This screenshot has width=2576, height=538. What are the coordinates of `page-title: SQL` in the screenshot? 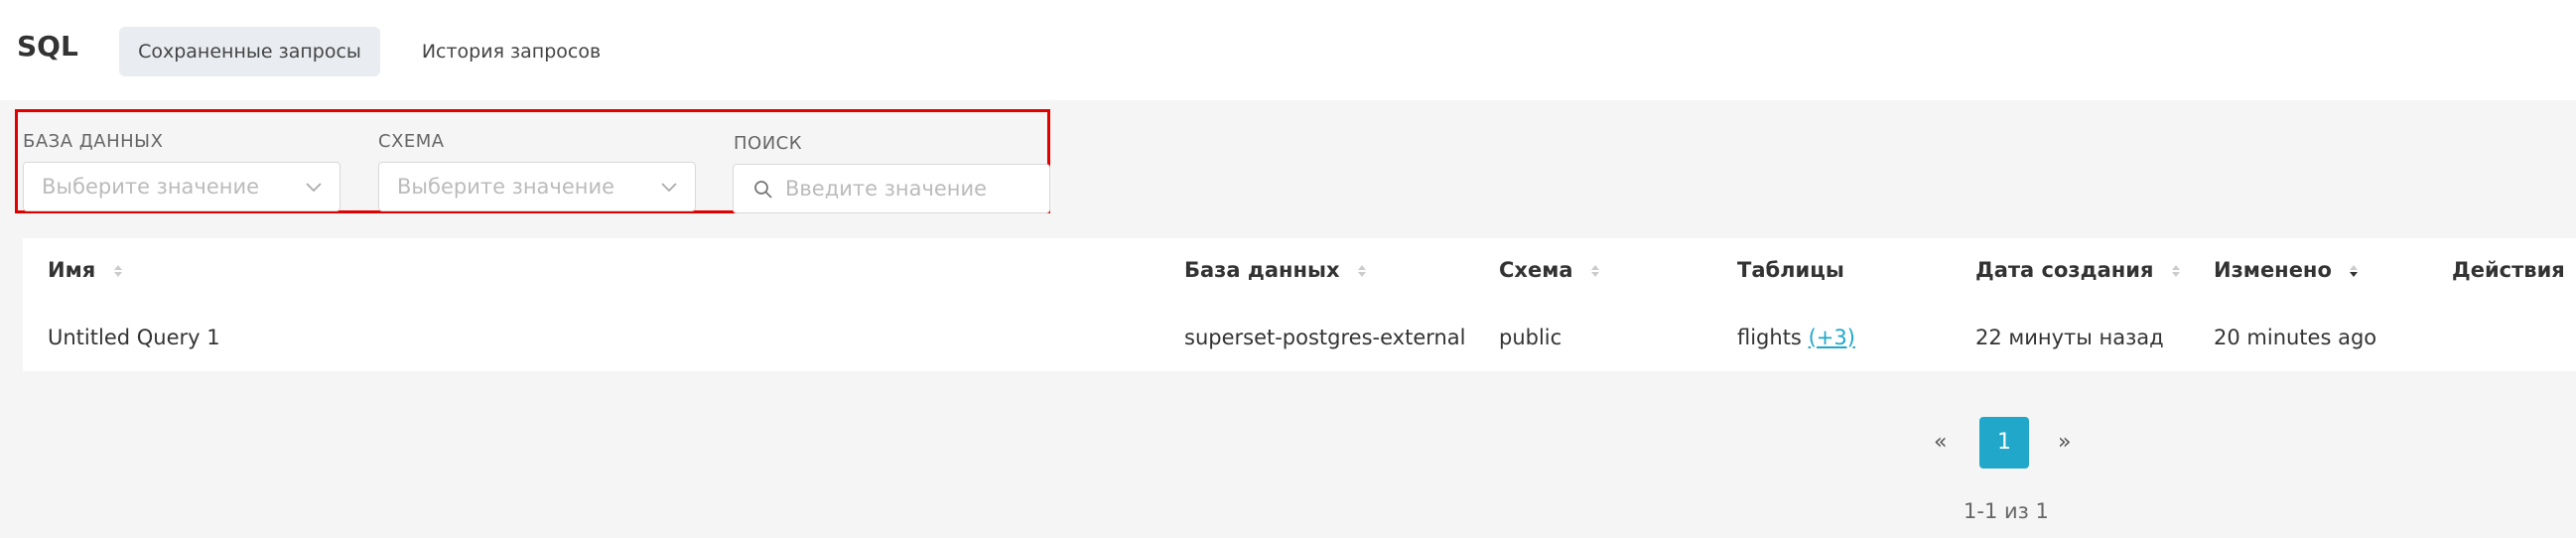 It's located at (47, 46).